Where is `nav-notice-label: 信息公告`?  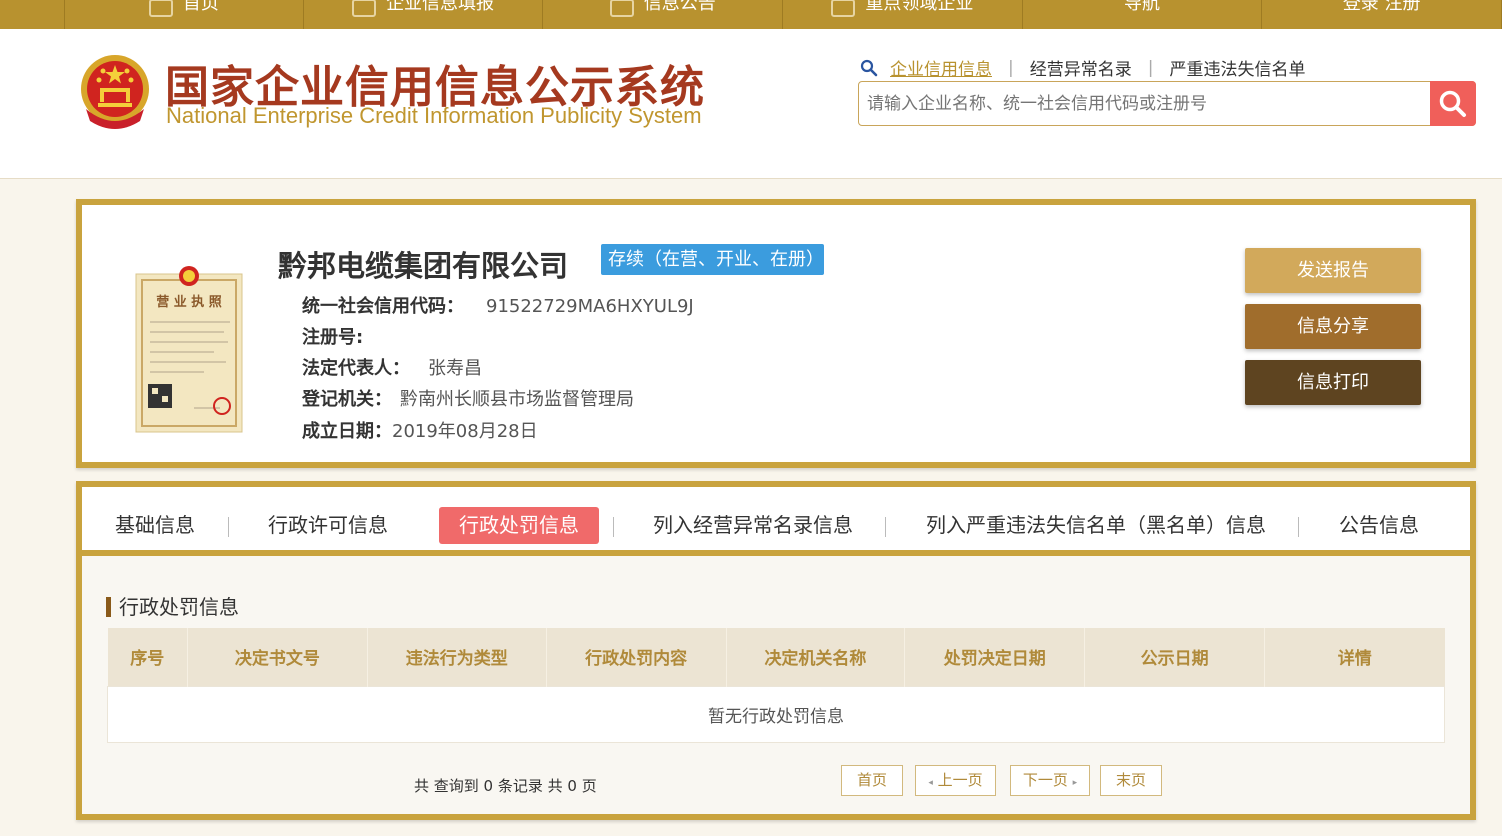
nav-notice-label: 信息公告 is located at coordinates (679, 7).